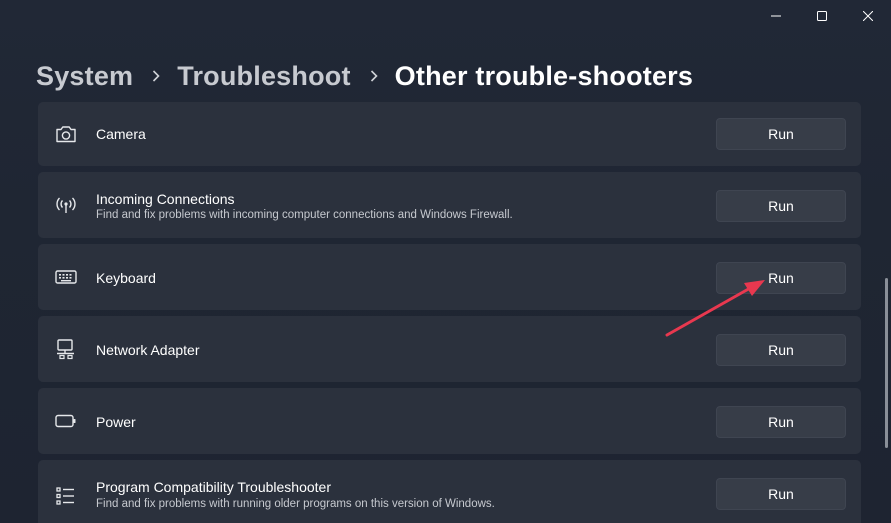  I want to click on page-title: Other trouble-shooters, so click(544, 75).